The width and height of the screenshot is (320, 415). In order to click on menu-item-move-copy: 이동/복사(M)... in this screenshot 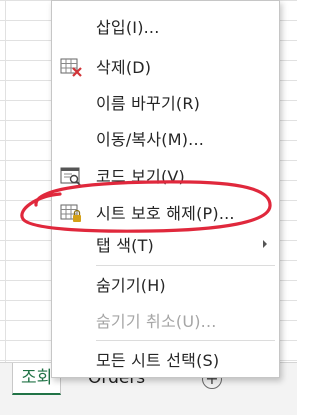, I will do `click(165, 140)`.